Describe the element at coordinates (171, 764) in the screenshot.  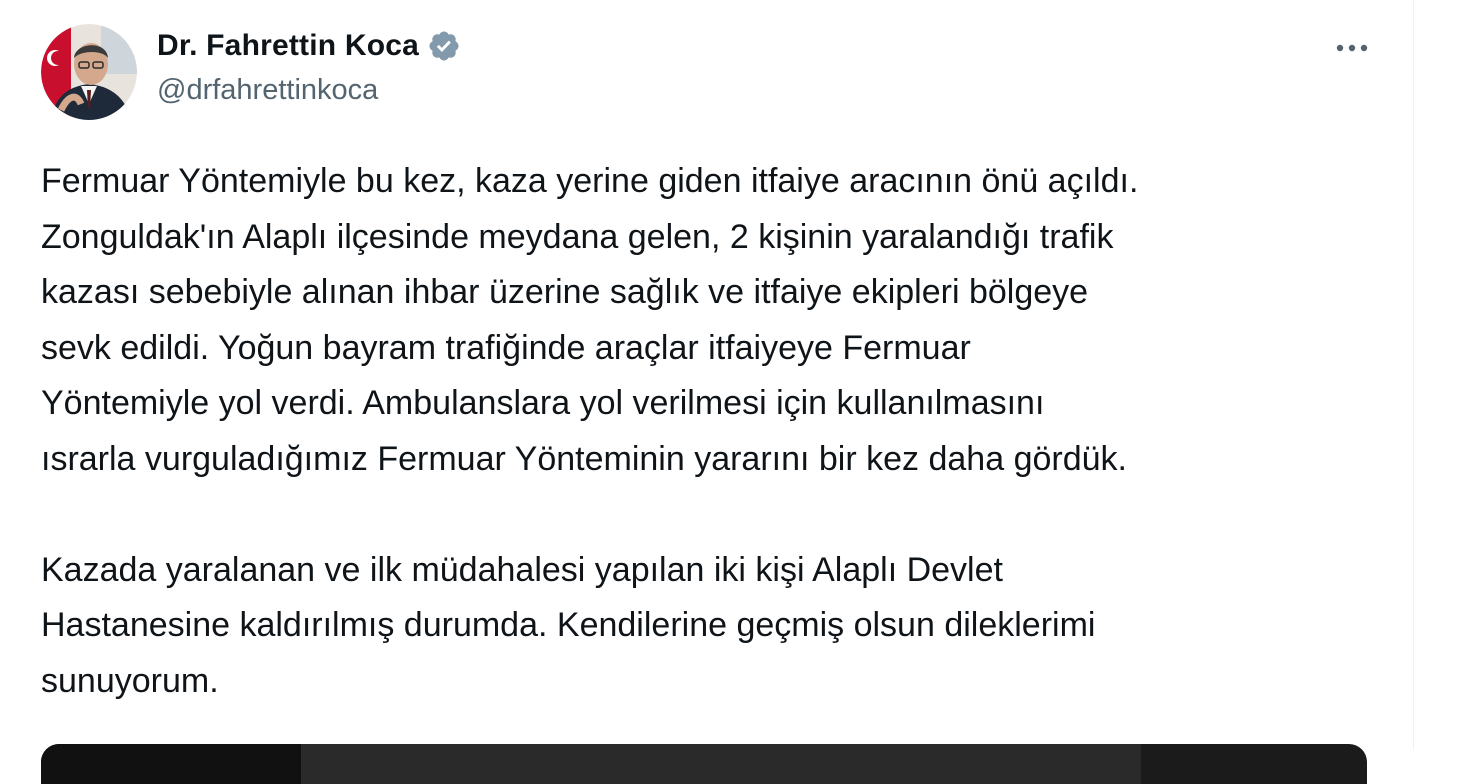
I see `media-preview-dark-region` at that location.